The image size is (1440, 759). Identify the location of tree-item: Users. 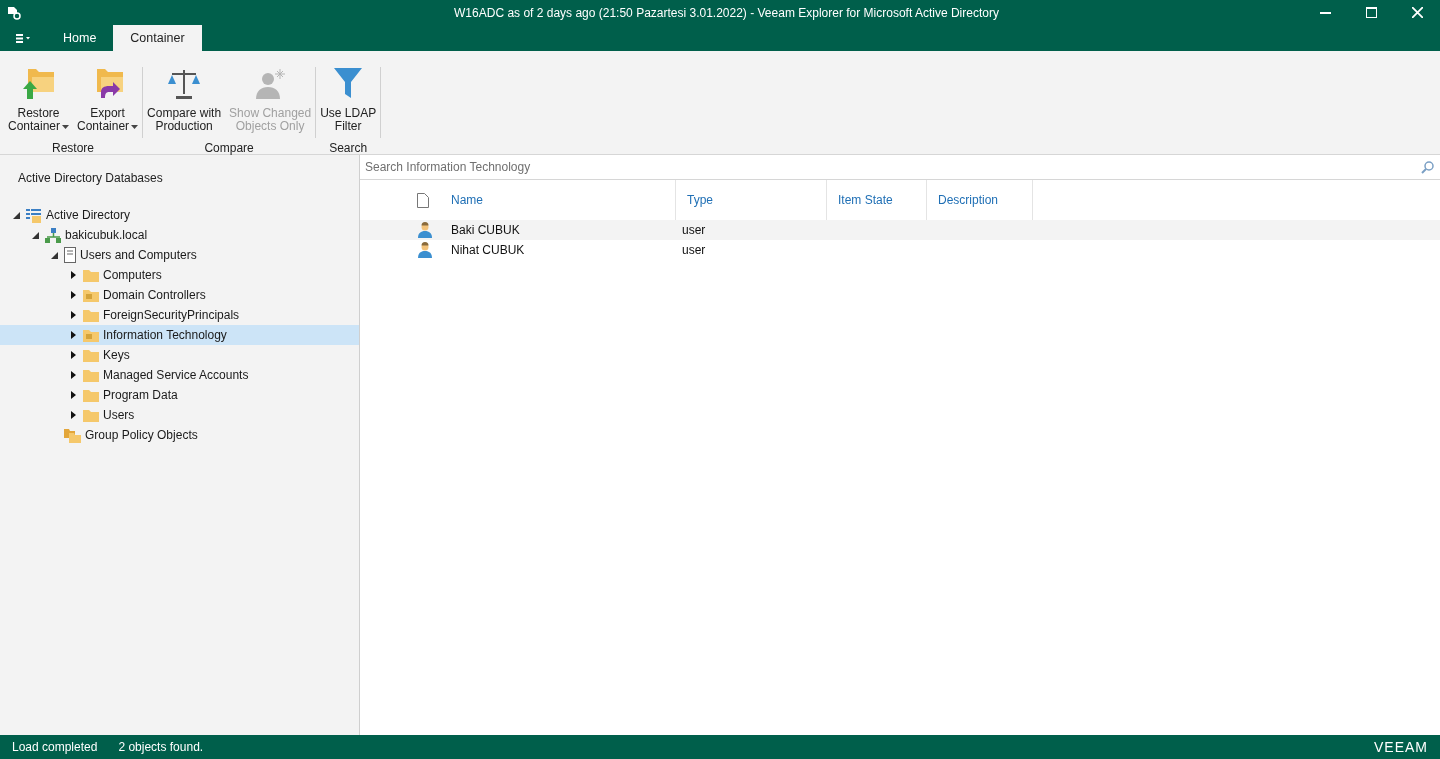
(179, 415).